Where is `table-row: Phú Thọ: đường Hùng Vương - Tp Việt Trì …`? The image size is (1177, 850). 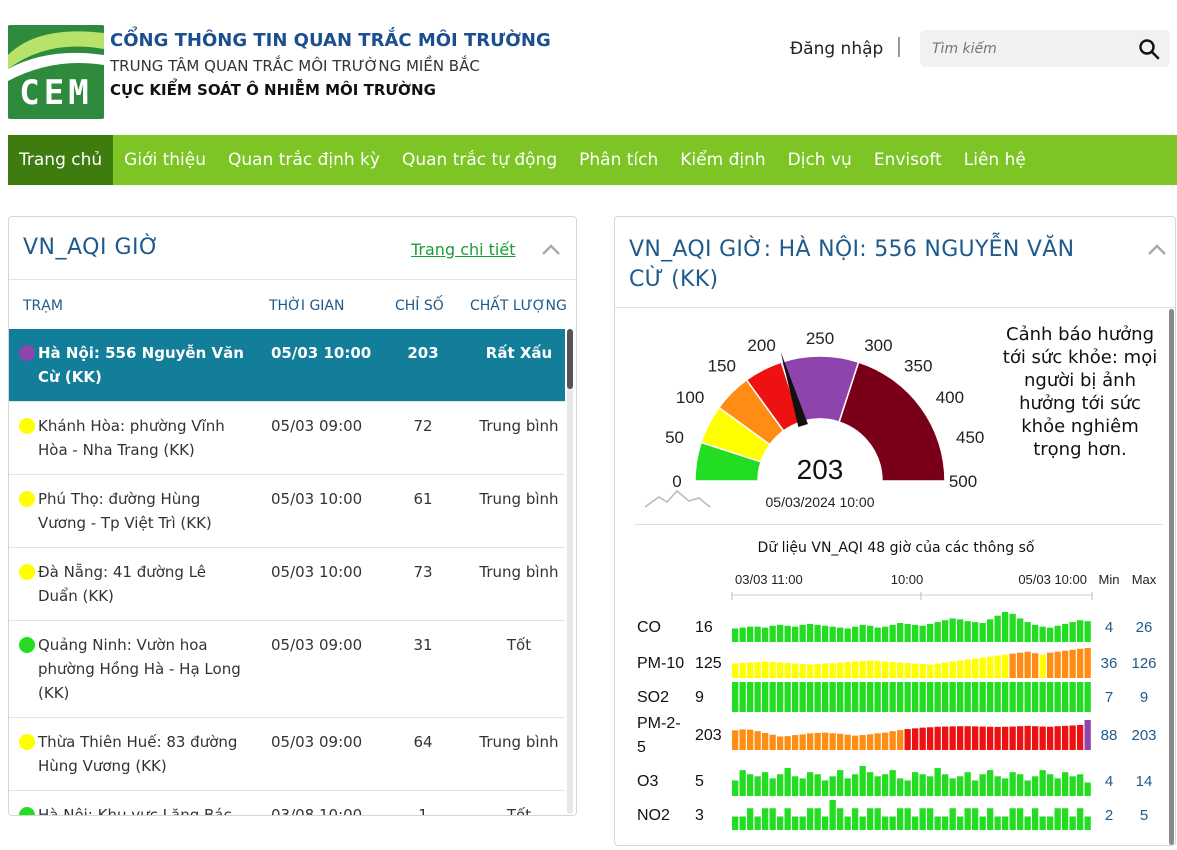
table-row: Phú Thọ: đường Hùng Vương - Tp Việt Trì … is located at coordinates (287, 511).